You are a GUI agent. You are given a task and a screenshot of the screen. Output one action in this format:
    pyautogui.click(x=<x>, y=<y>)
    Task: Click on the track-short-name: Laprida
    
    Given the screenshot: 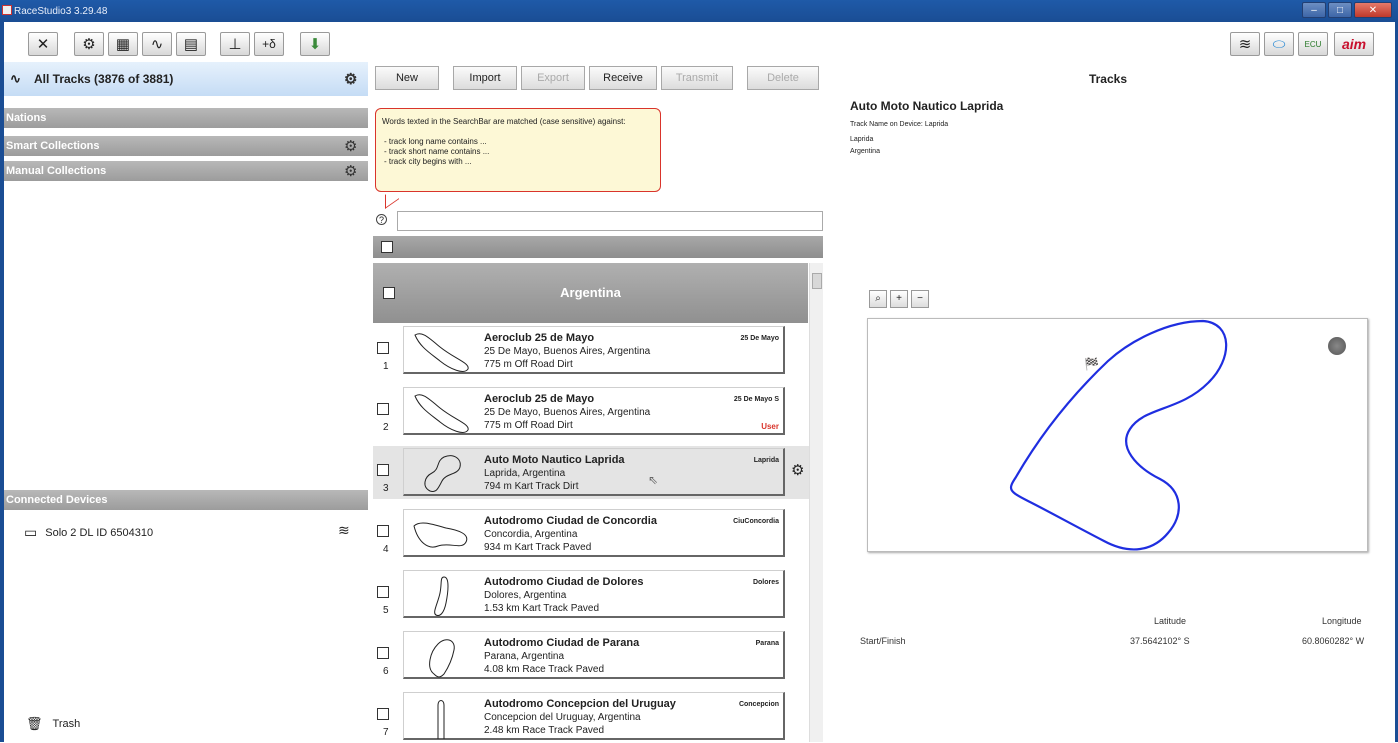 What is the action you would take?
    pyautogui.click(x=766, y=460)
    